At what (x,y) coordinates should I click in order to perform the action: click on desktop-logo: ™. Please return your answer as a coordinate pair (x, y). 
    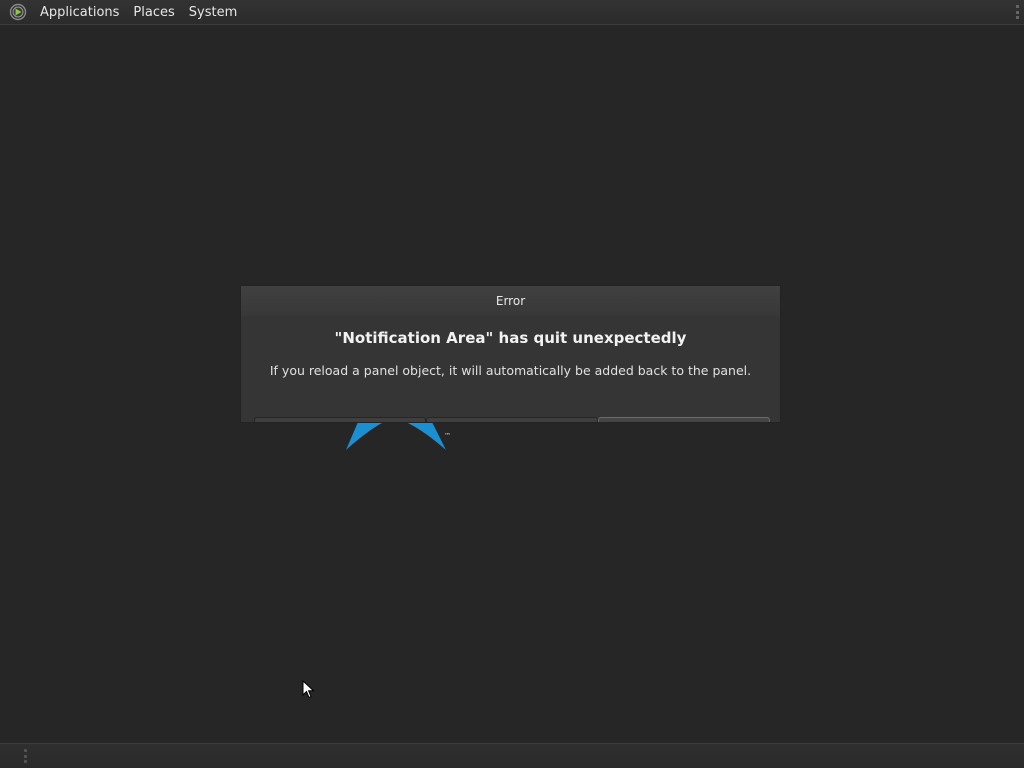
    Looking at the image, I should click on (399, 437).